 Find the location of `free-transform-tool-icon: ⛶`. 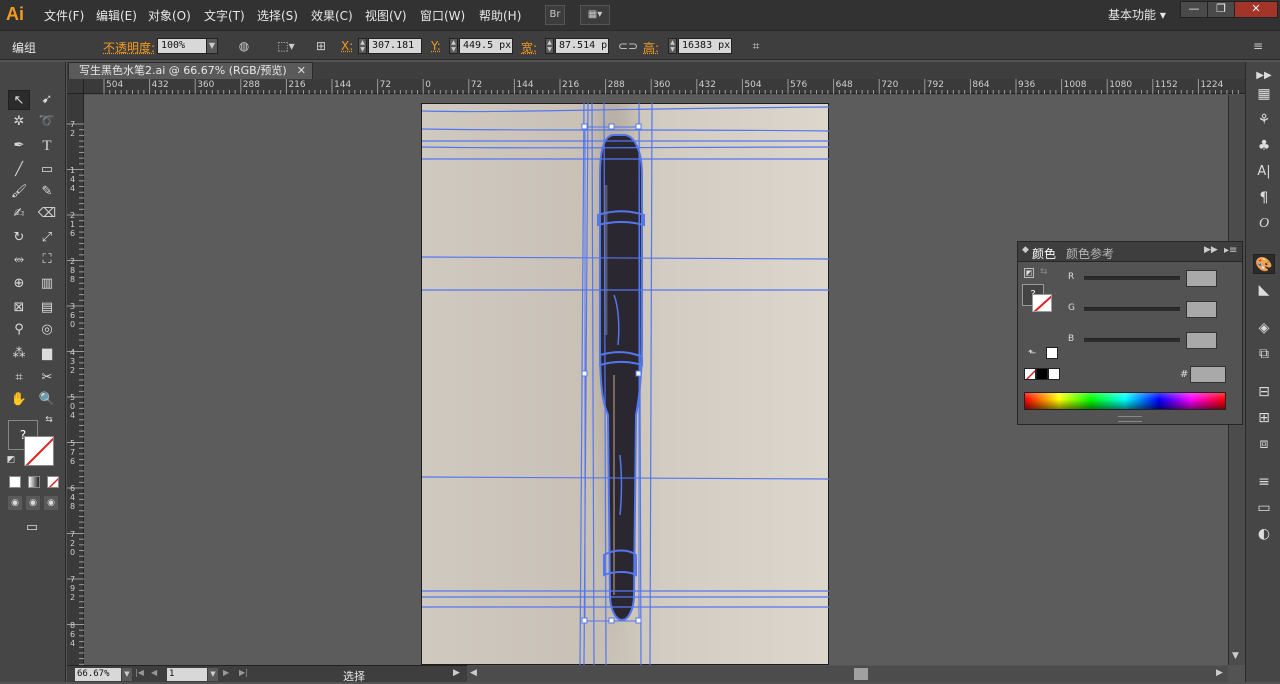

free-transform-tool-icon: ⛶ is located at coordinates (47, 260).